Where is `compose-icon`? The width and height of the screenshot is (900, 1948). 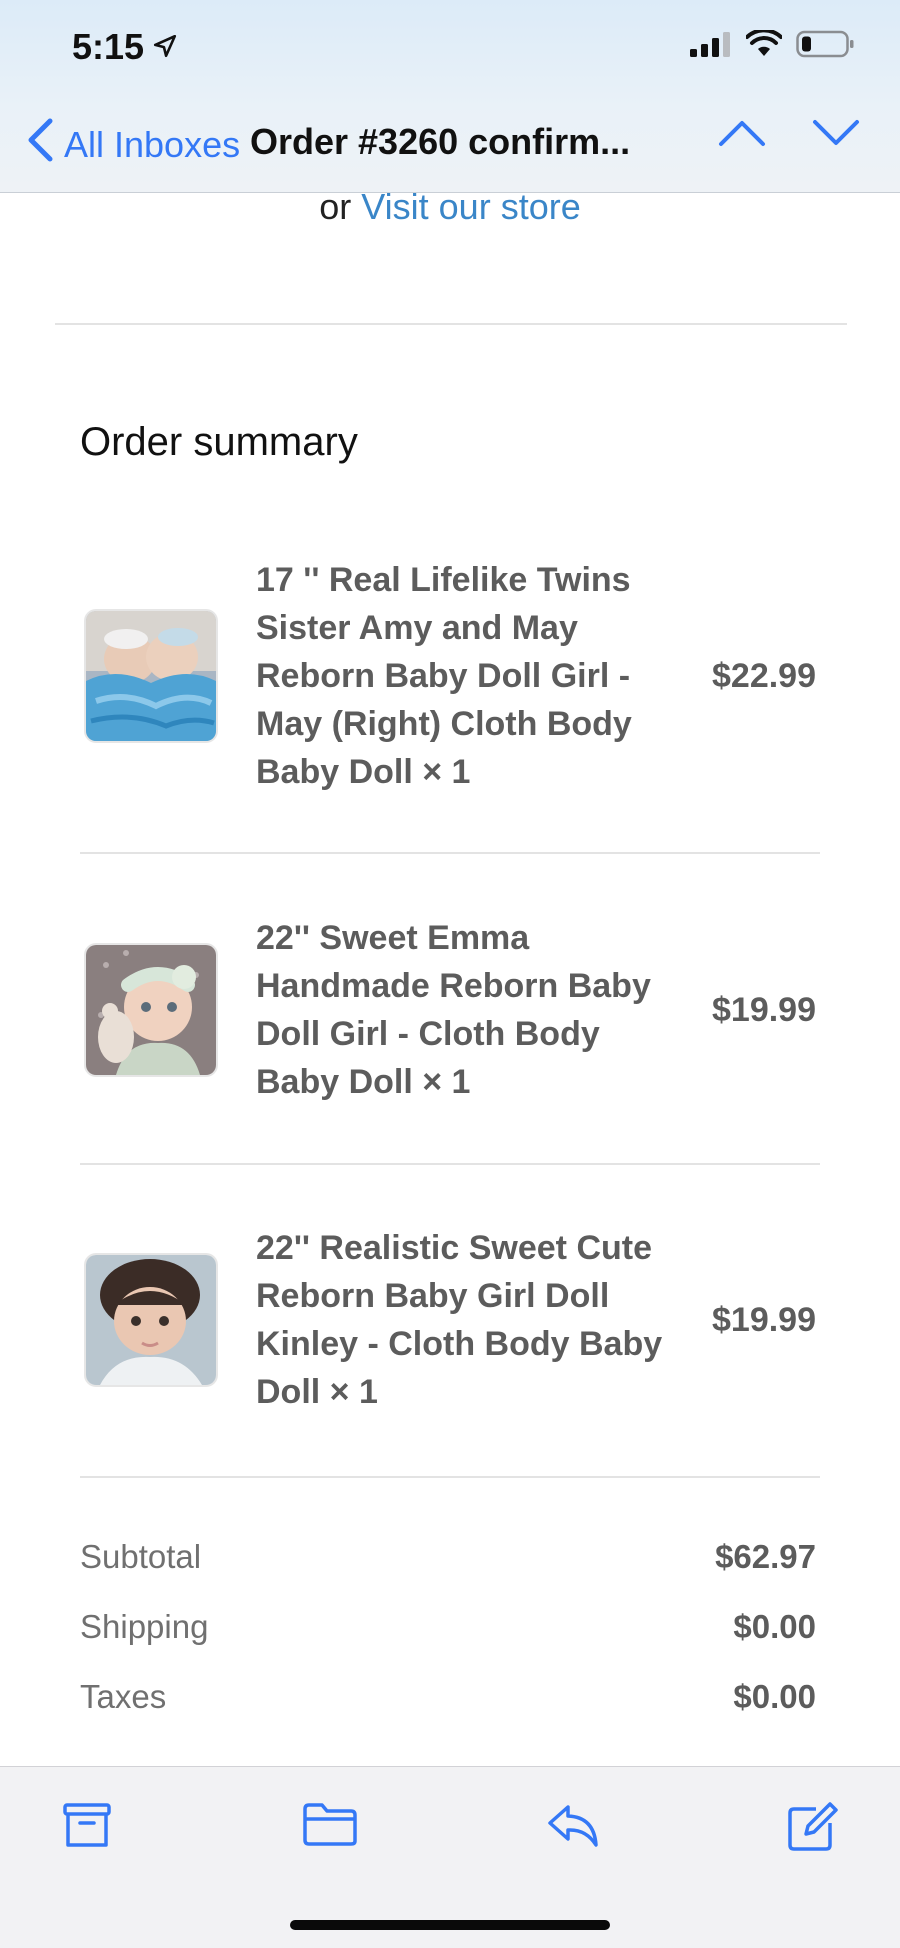
compose-icon is located at coordinates (812, 1829).